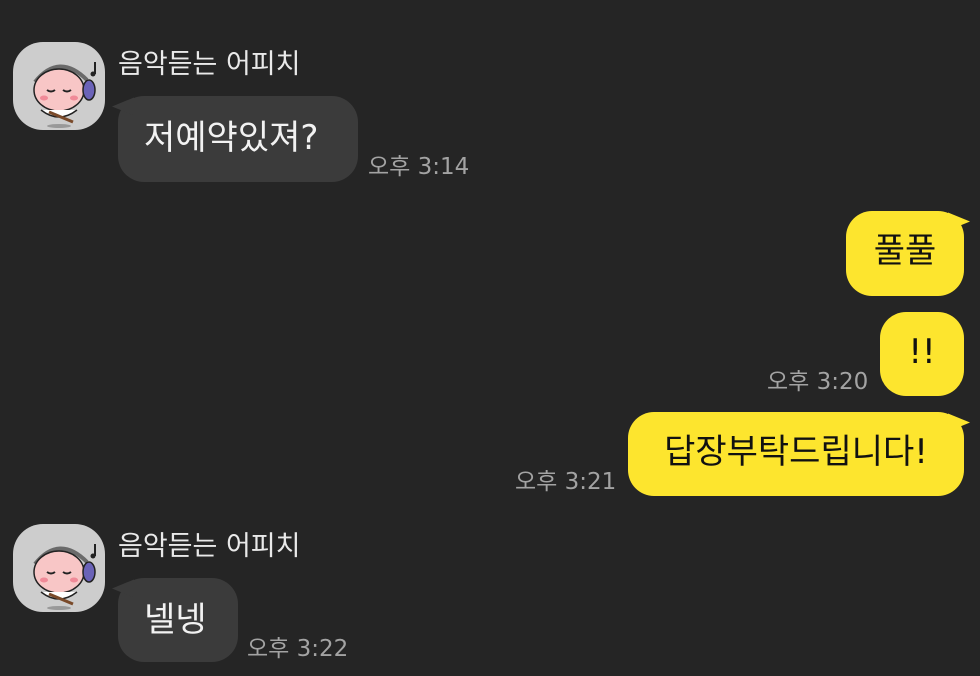 Image resolution: width=980 pixels, height=676 pixels. What do you see at coordinates (818, 382) in the screenshot?
I see `message-timestamp: 오후 3:20` at bounding box center [818, 382].